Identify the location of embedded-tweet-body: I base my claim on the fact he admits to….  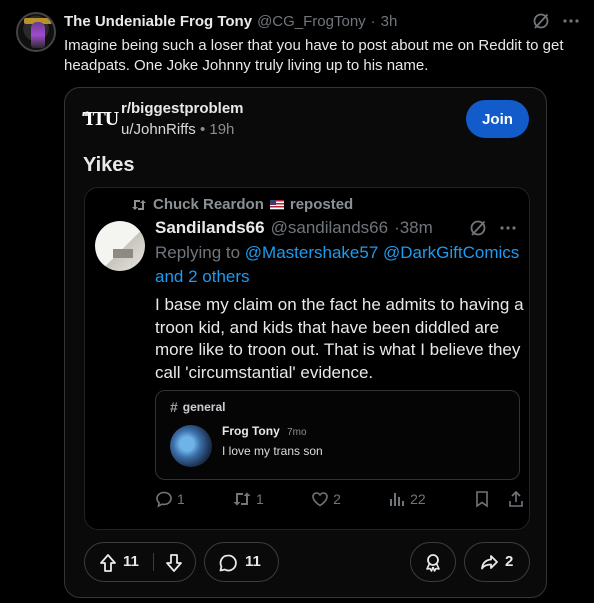
(339, 338).